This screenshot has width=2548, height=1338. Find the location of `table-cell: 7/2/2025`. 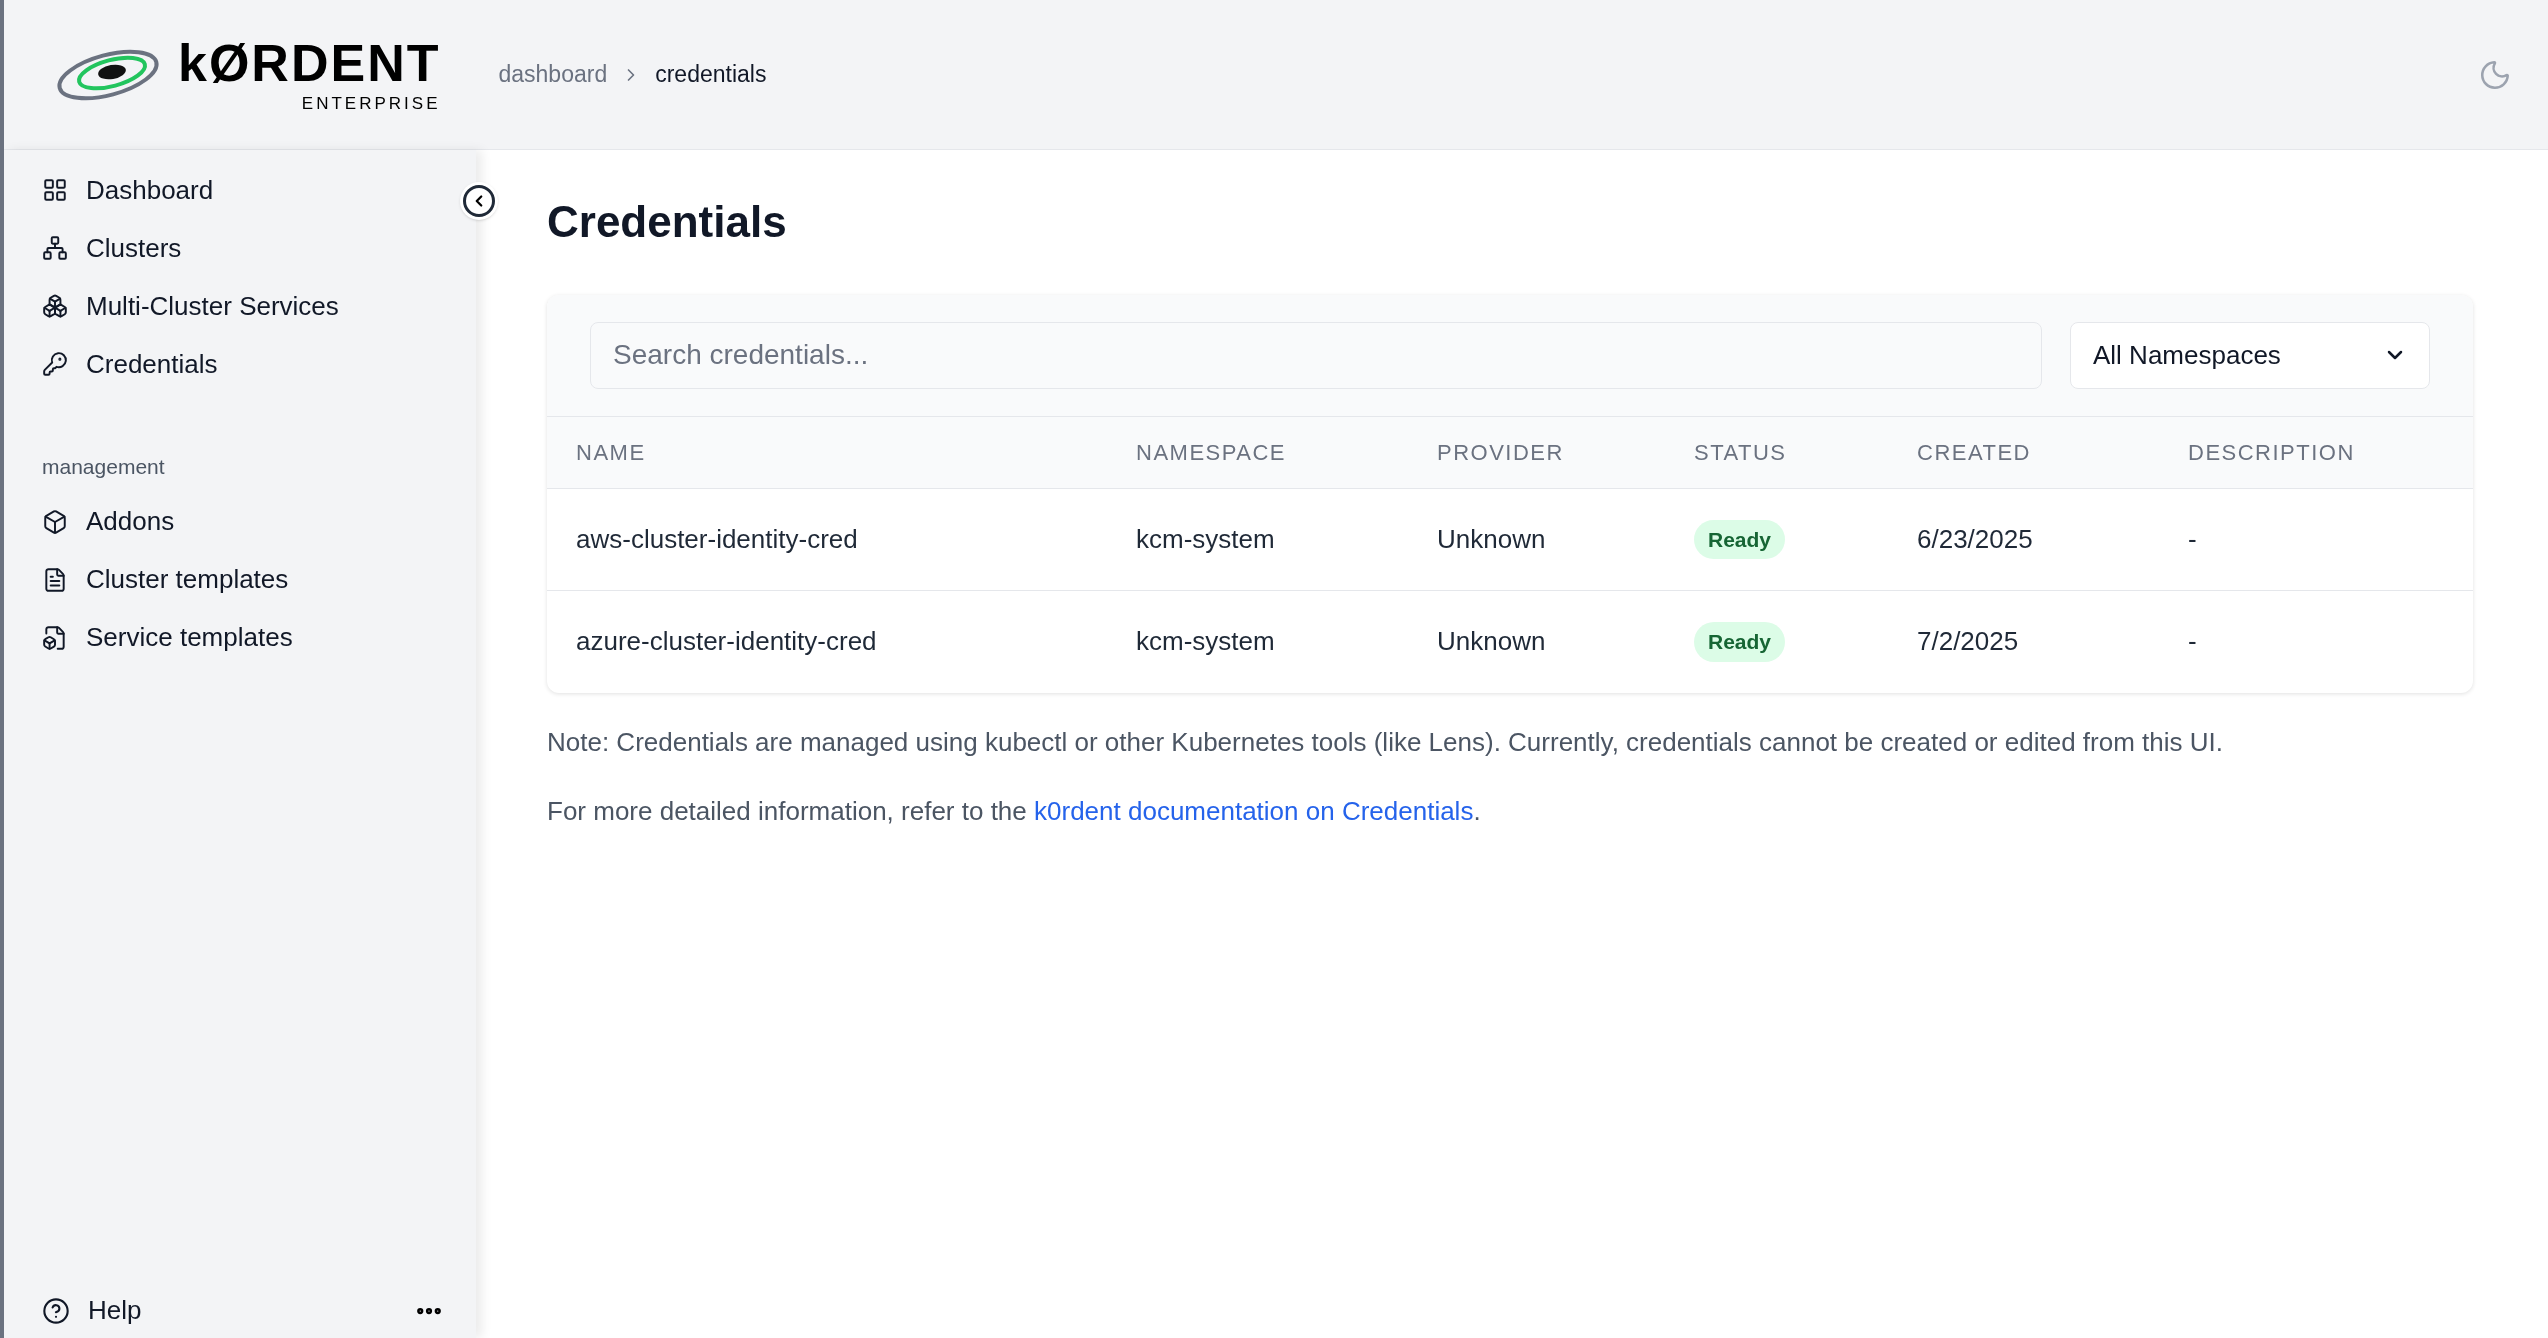

table-cell: 7/2/2025 is located at coordinates (1968, 641).